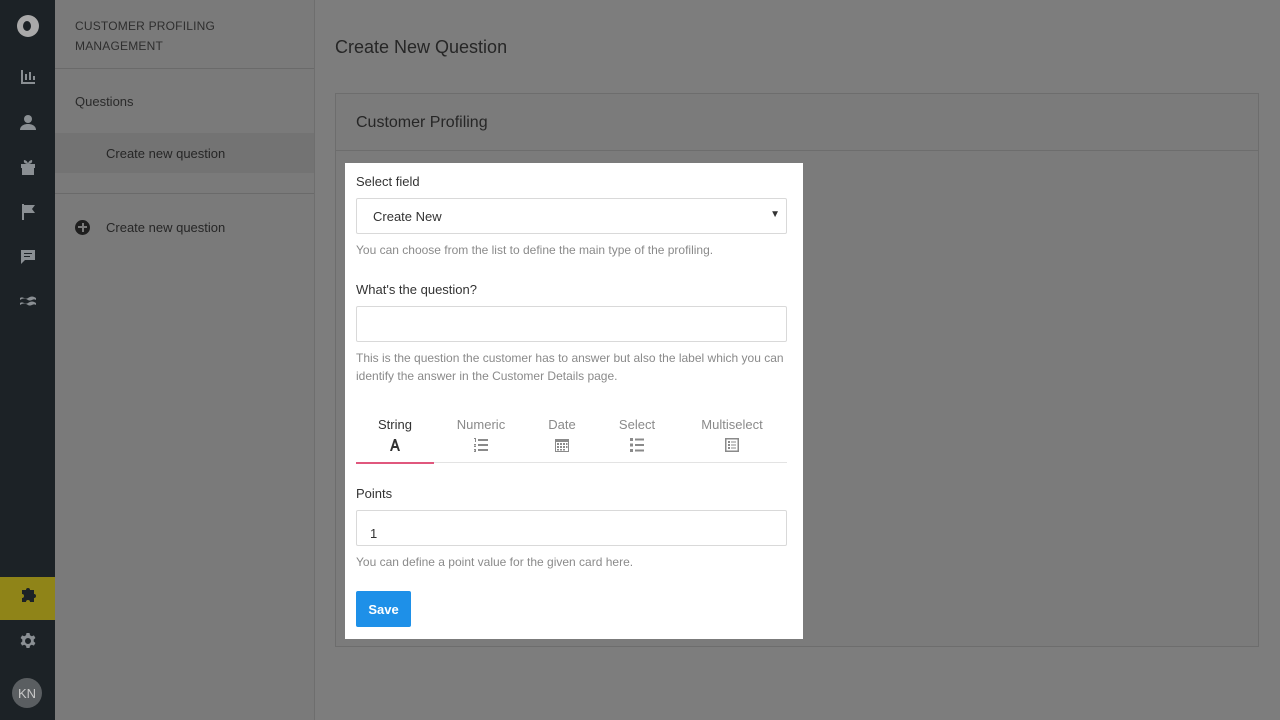 Image resolution: width=1280 pixels, height=720 pixels. I want to click on card-title: Customer Profiling, so click(797, 122).